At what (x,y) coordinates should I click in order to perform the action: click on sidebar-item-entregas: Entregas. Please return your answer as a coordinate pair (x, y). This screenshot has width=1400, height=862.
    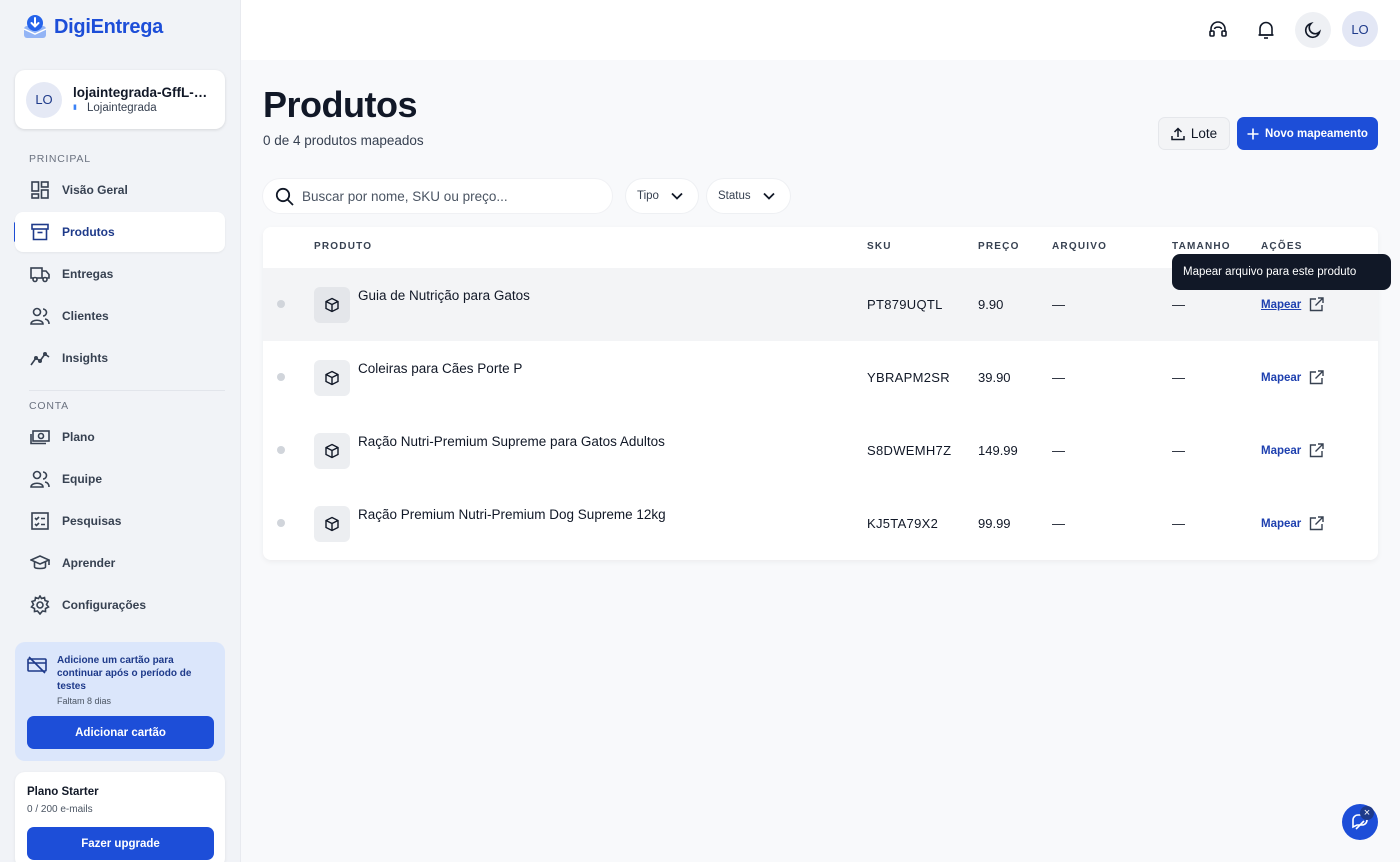
    Looking at the image, I should click on (120, 274).